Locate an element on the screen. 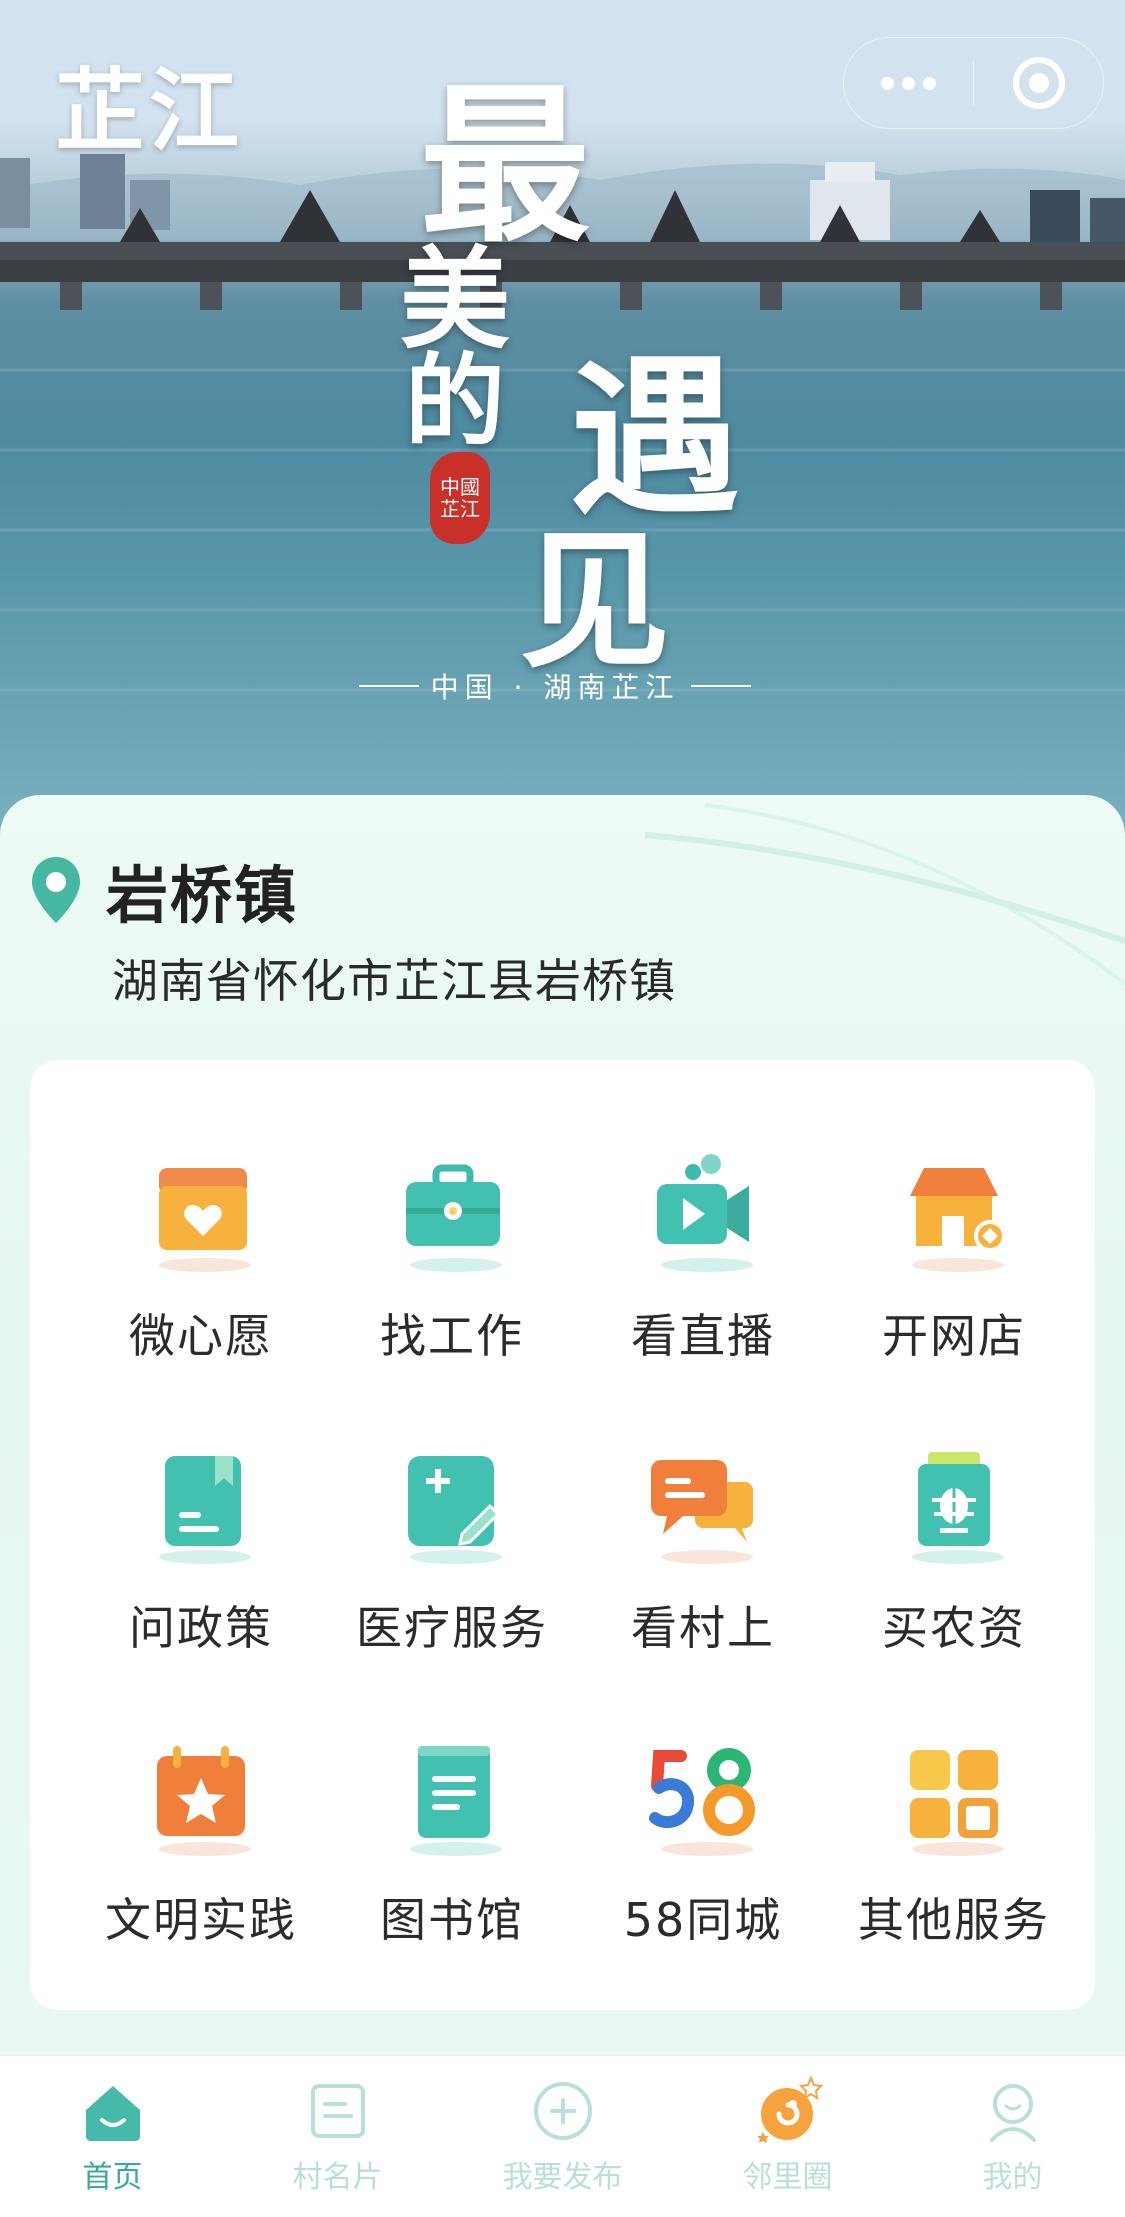 This screenshot has width=1125, height=2217. banner-subtitle-text: 中国 · 湖南芷江 is located at coordinates (555, 687).